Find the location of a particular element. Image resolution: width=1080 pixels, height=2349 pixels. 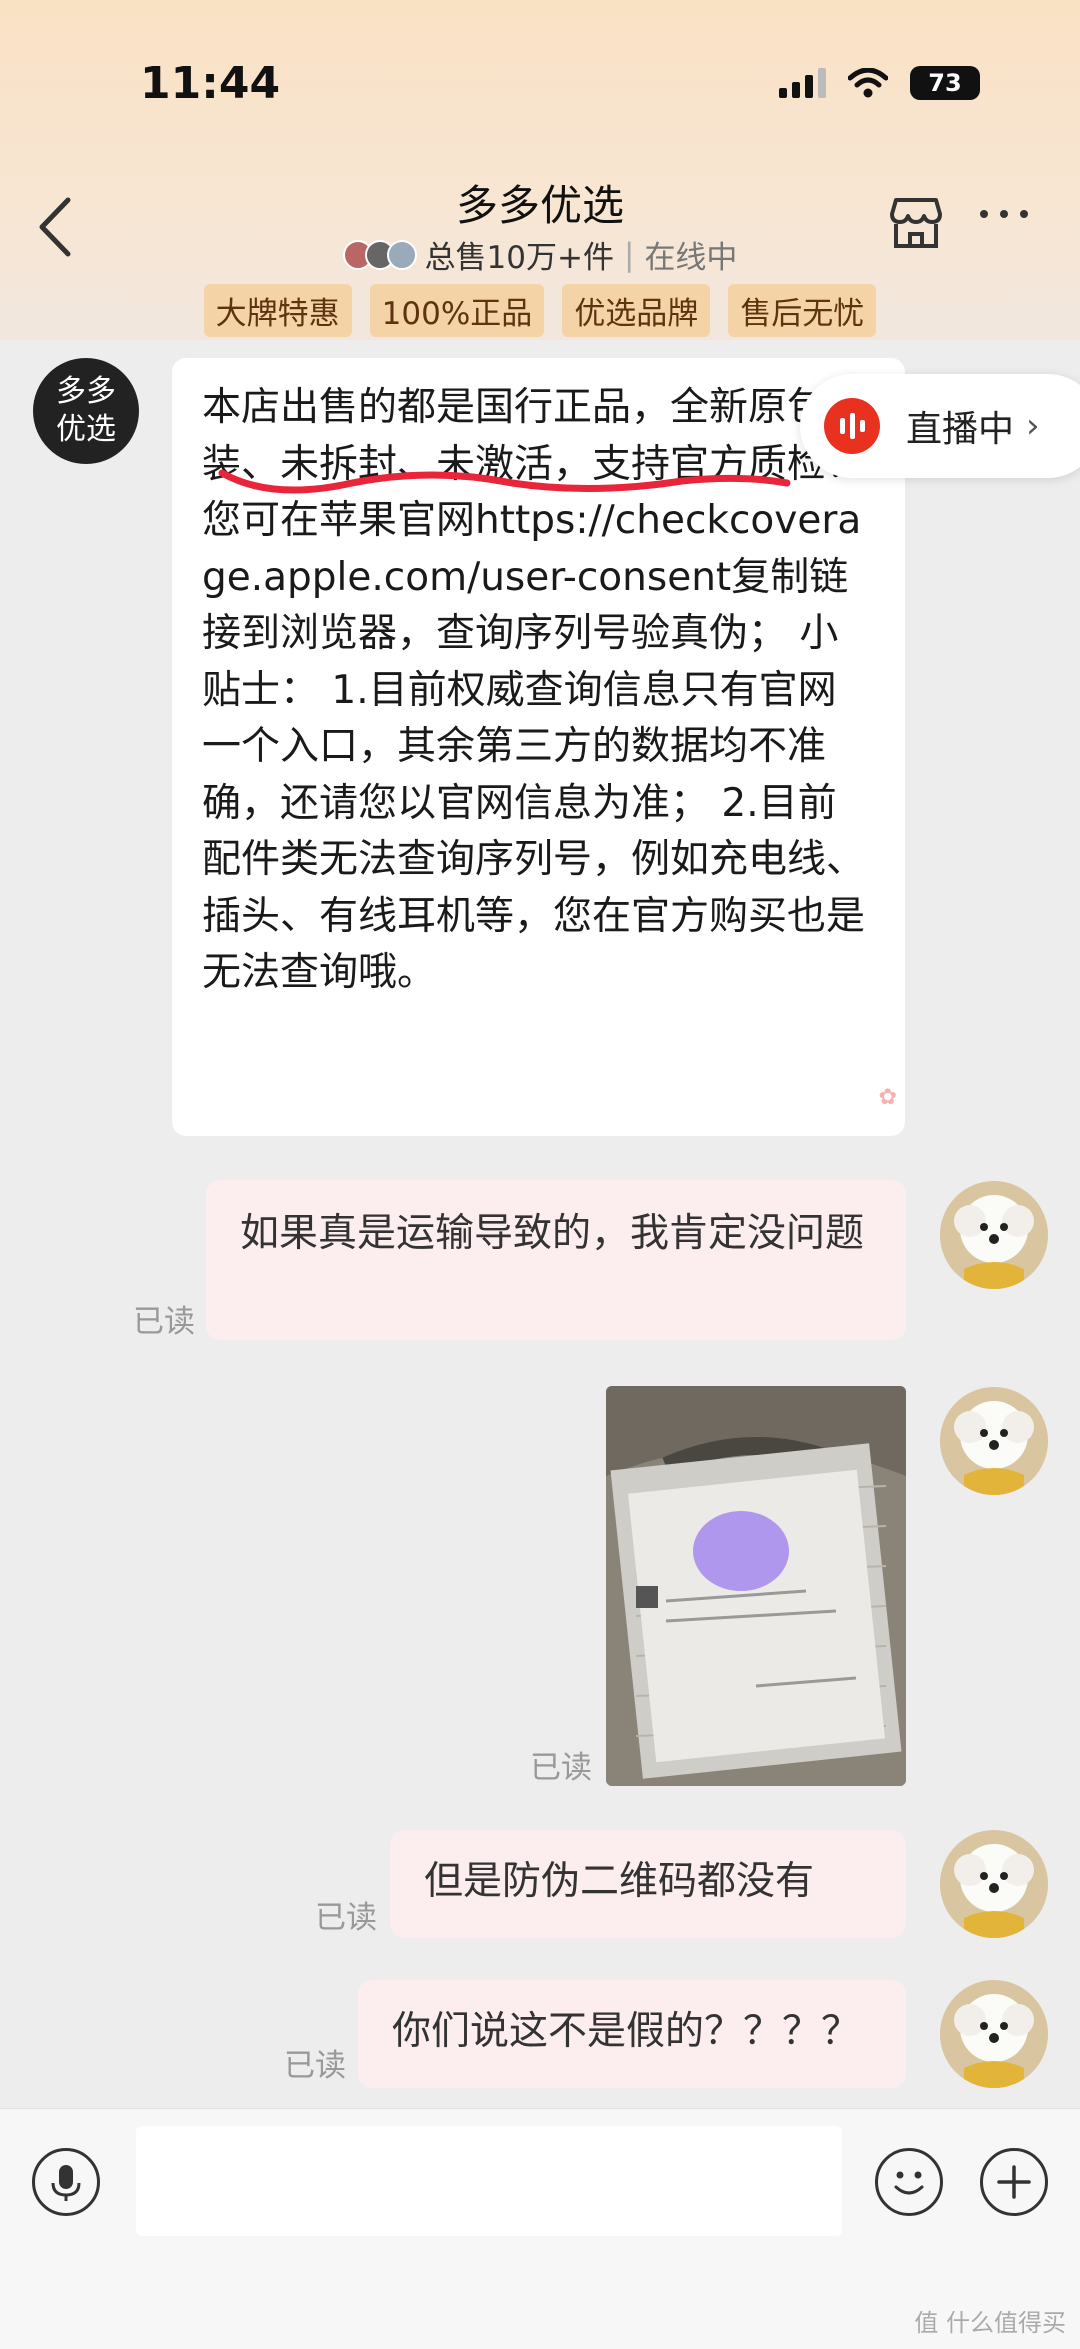

more-actions-button is located at coordinates (1014, 2182).